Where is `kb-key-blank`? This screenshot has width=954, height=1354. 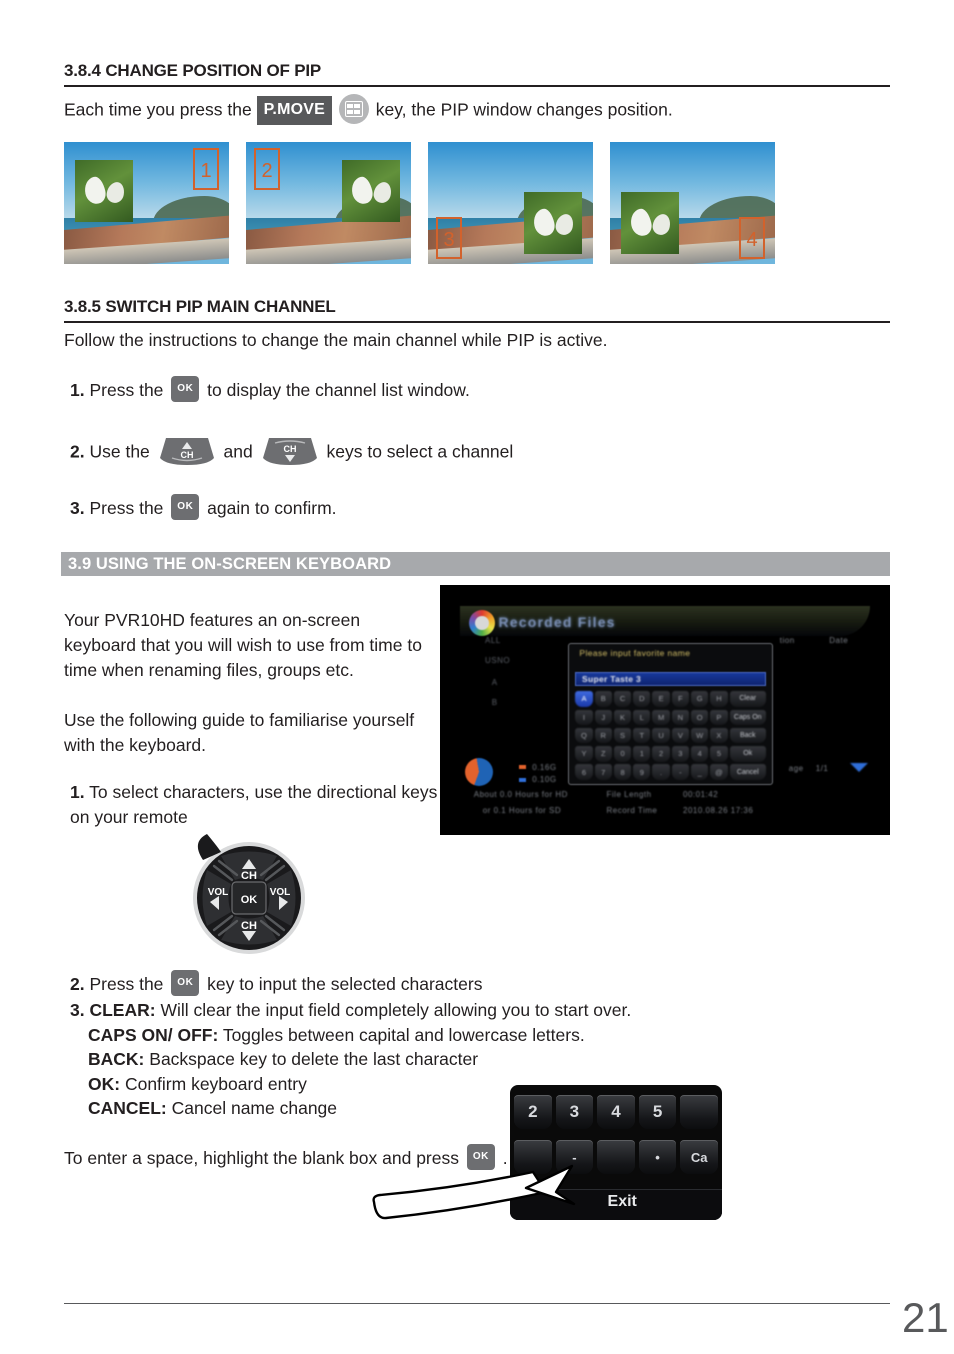 kb-key-blank is located at coordinates (699, 1112).